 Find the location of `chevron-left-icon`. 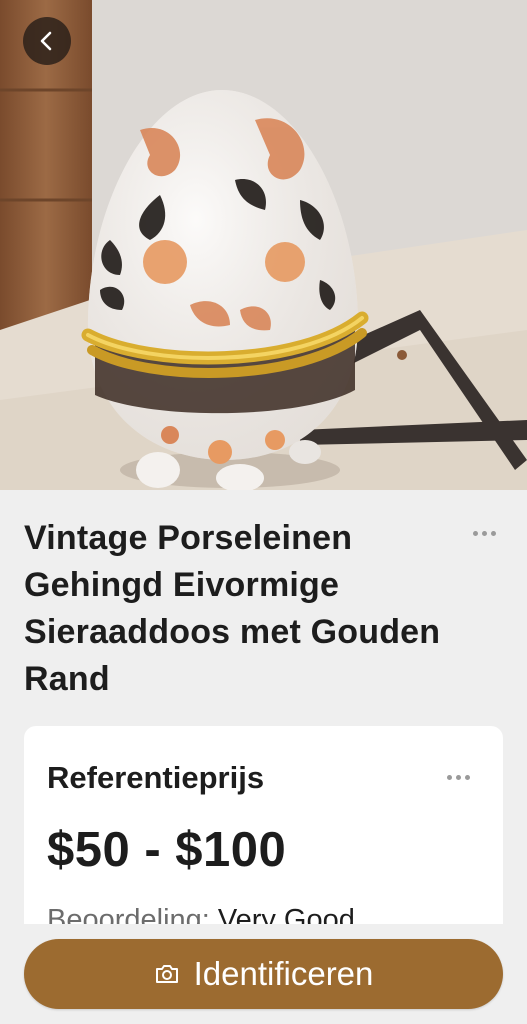

chevron-left-icon is located at coordinates (46, 41).